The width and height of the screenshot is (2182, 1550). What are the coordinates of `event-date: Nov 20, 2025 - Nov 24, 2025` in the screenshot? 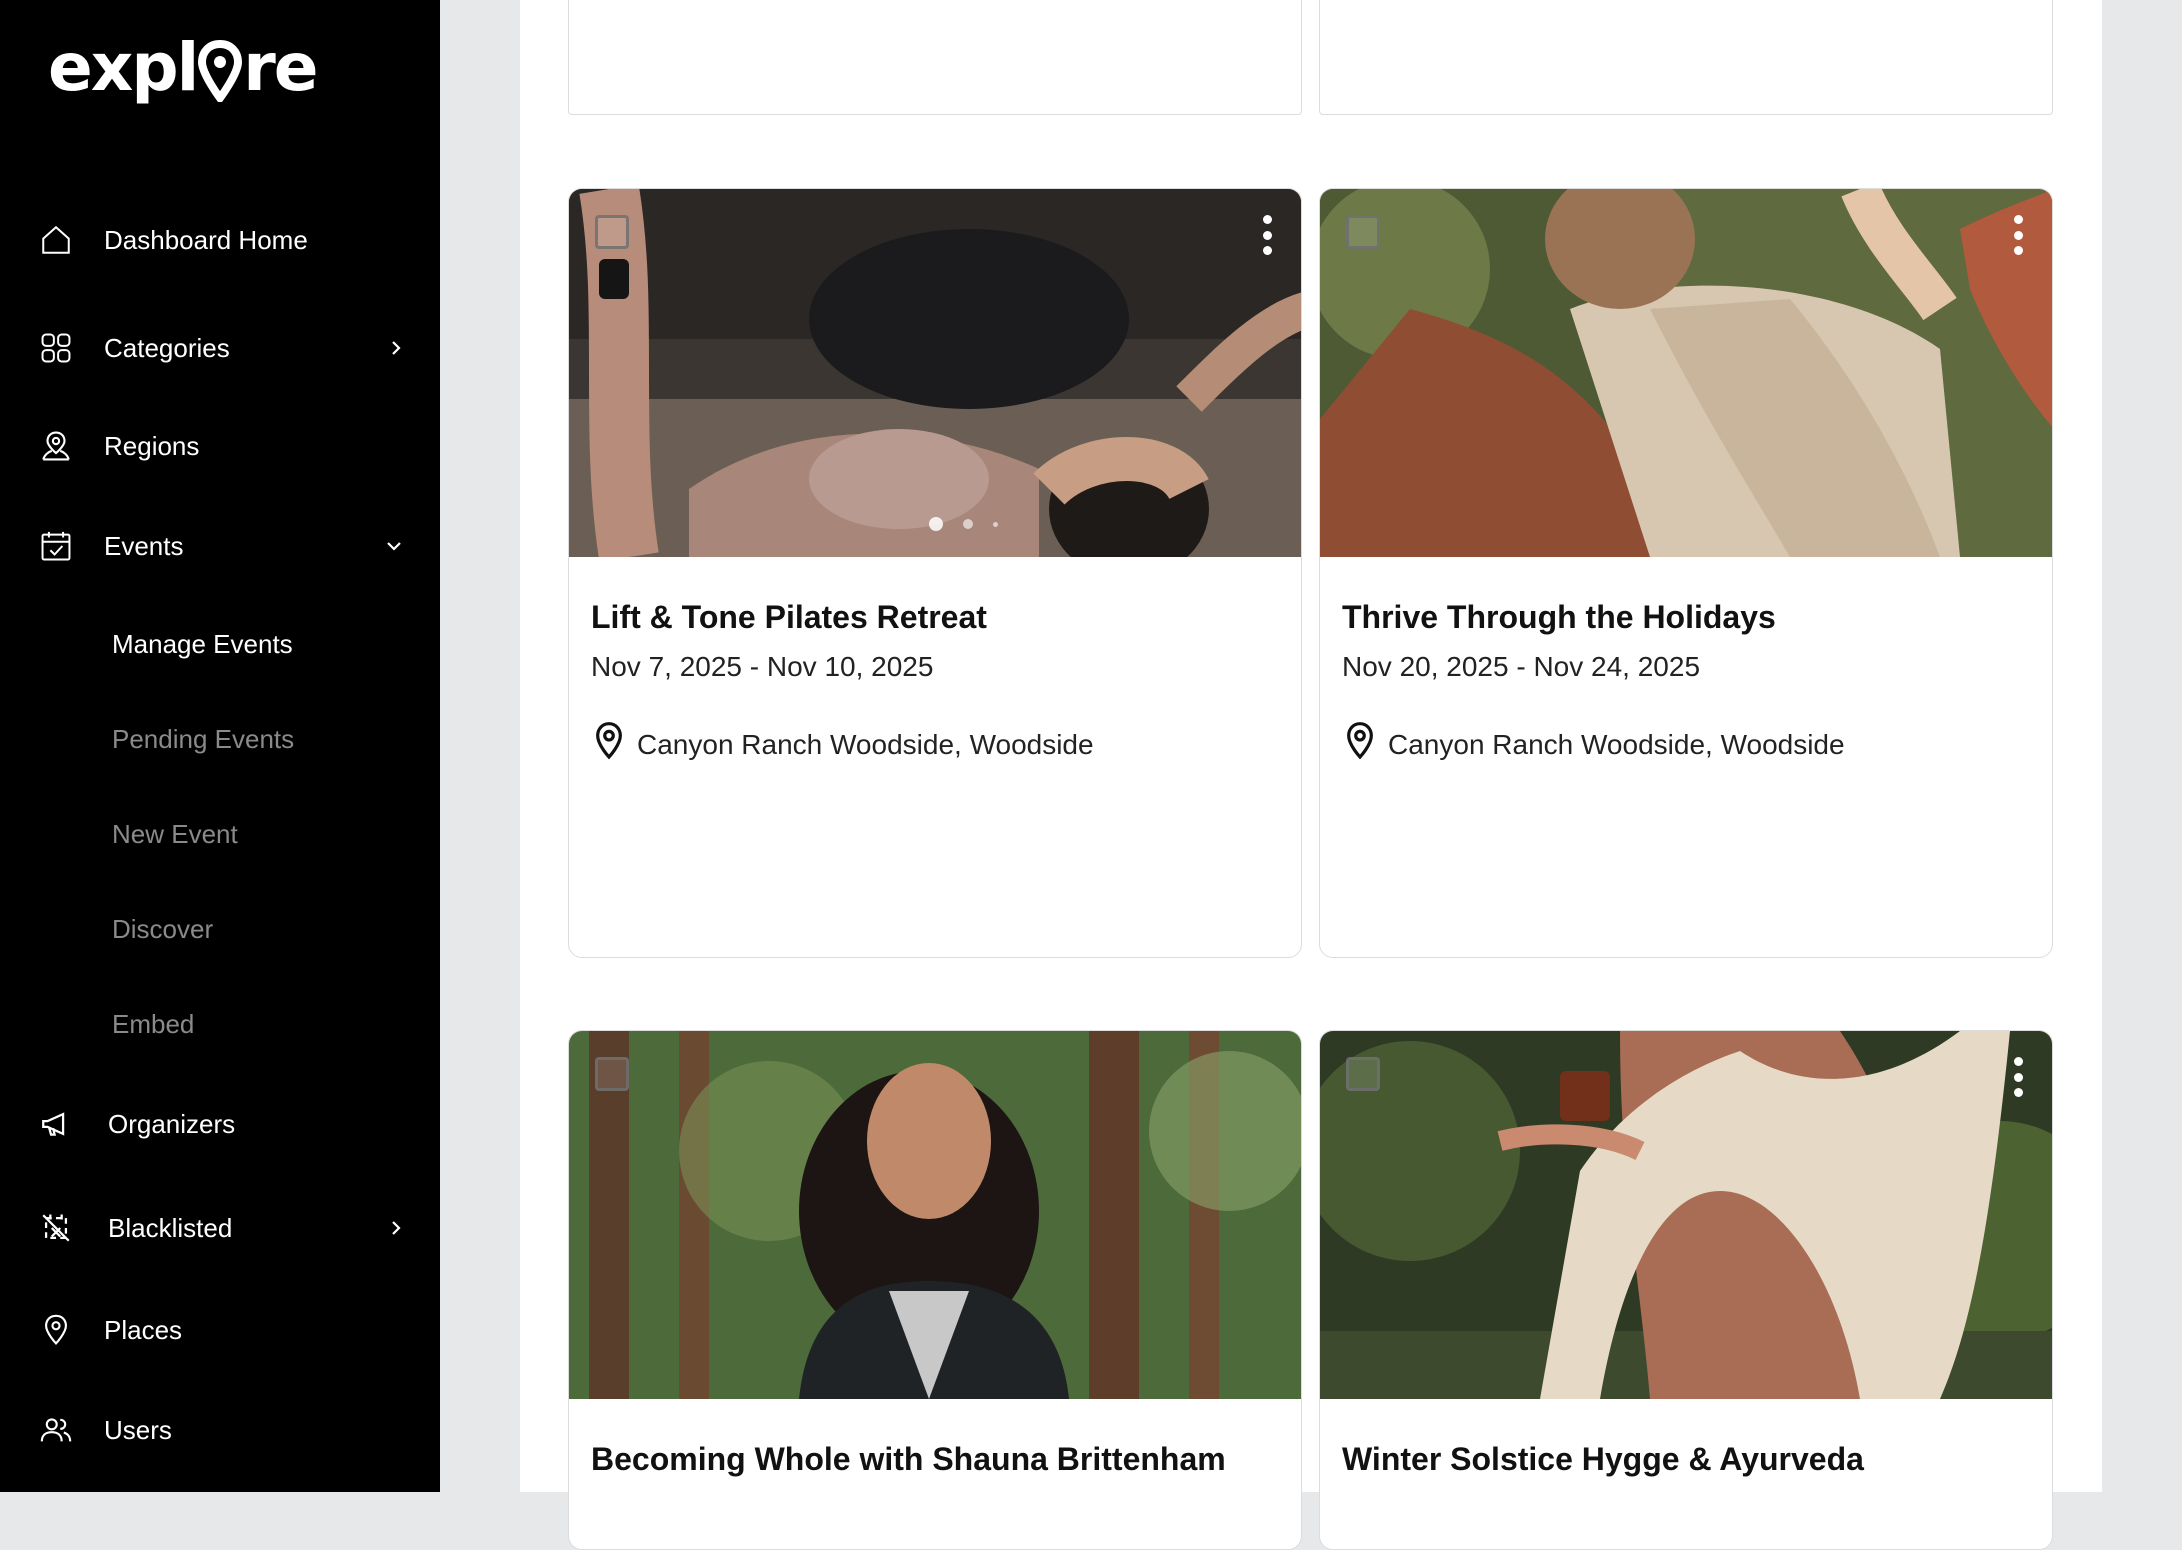 It's located at (1521, 666).